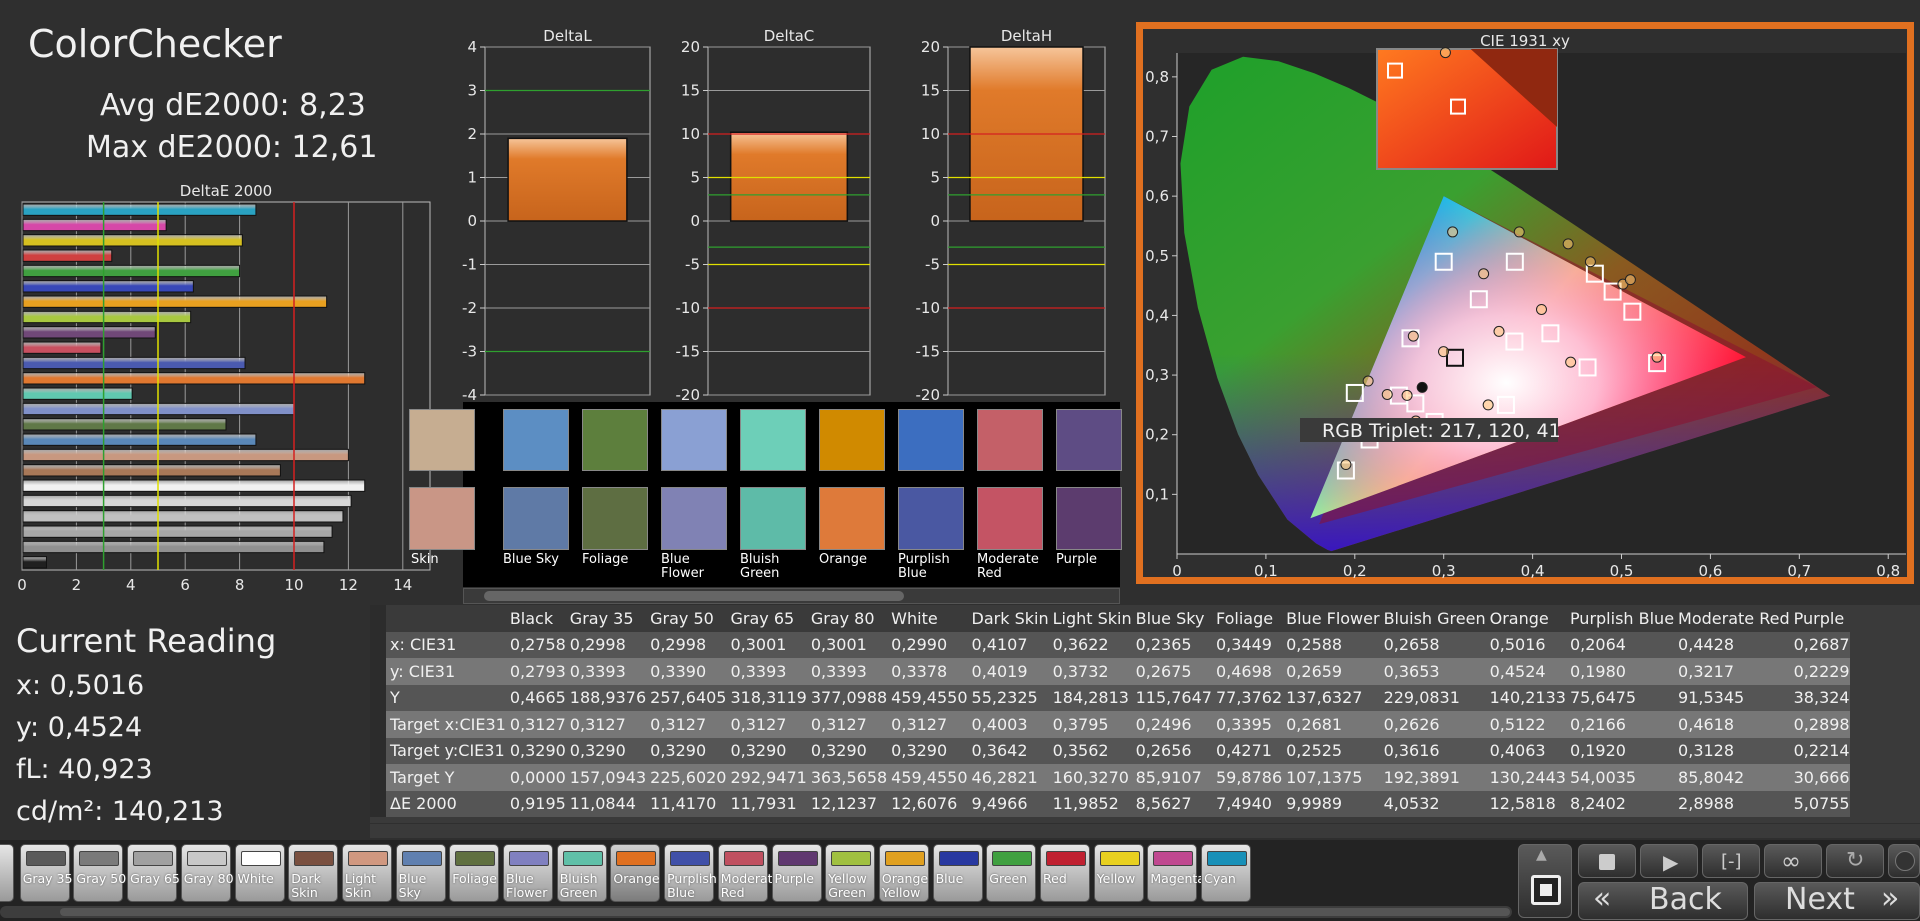  I want to click on delta-y-tick: 20, so click(930, 47).